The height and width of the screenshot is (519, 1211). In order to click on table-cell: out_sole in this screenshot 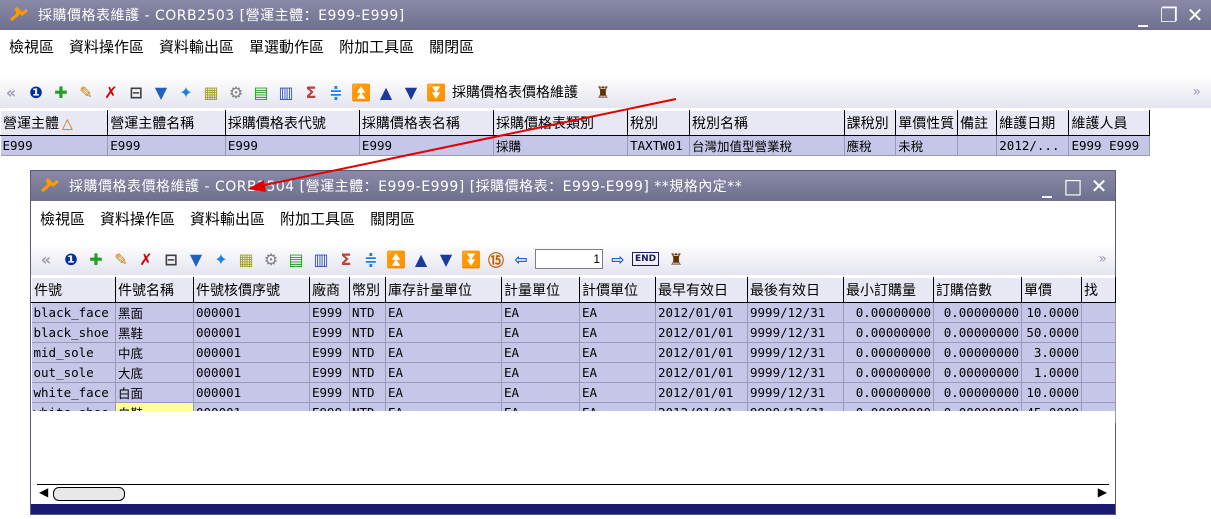, I will do `click(73, 372)`.